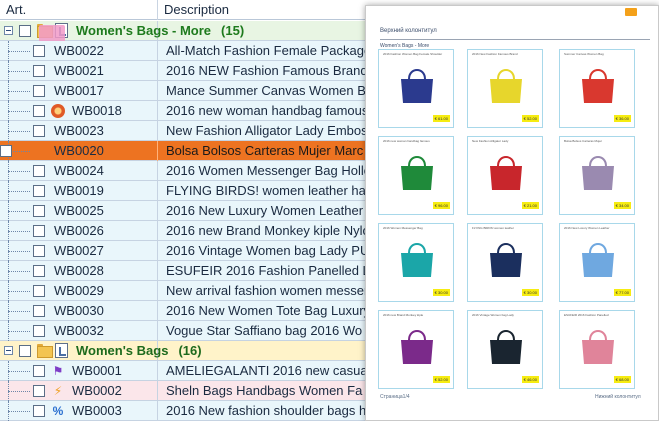 This screenshot has width=659, height=421. Describe the element at coordinates (622, 379) in the screenshot. I see `product-price: € 68.00` at that location.